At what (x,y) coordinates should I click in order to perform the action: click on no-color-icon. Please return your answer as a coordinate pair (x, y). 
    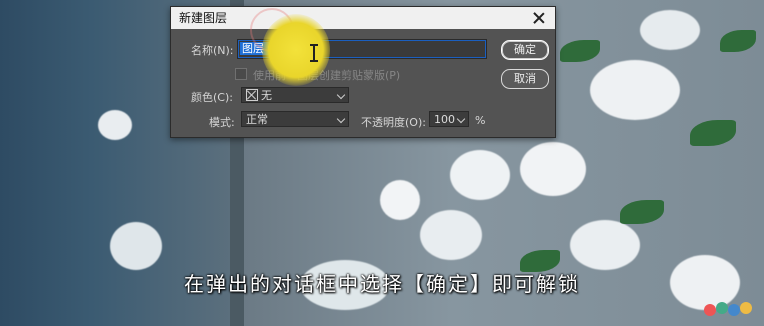
    Looking at the image, I should click on (252, 95).